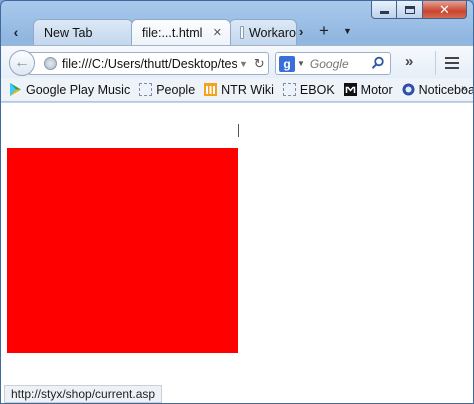 The height and width of the screenshot is (404, 474). Describe the element at coordinates (242, 32) in the screenshot. I see `page-icon` at that location.